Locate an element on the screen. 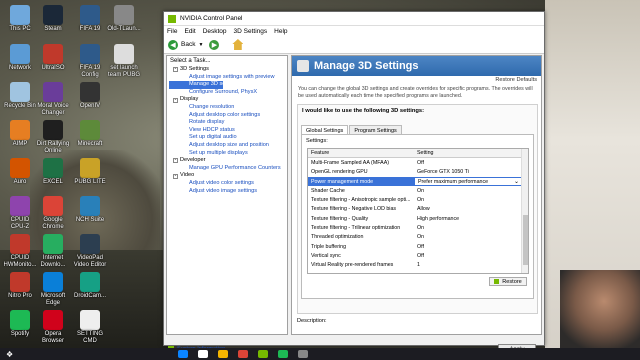 This screenshot has height=360, width=640. table-row: Threaded optimization On is located at coordinates (418, 237).